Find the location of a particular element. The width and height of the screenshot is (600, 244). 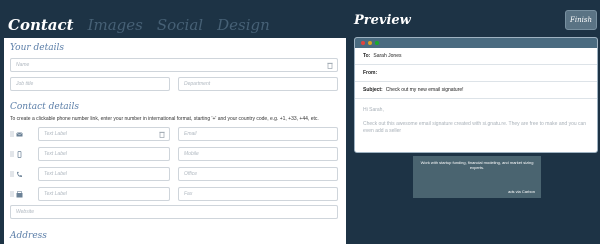

fax-placeholder: Fax is located at coordinates (188, 194).